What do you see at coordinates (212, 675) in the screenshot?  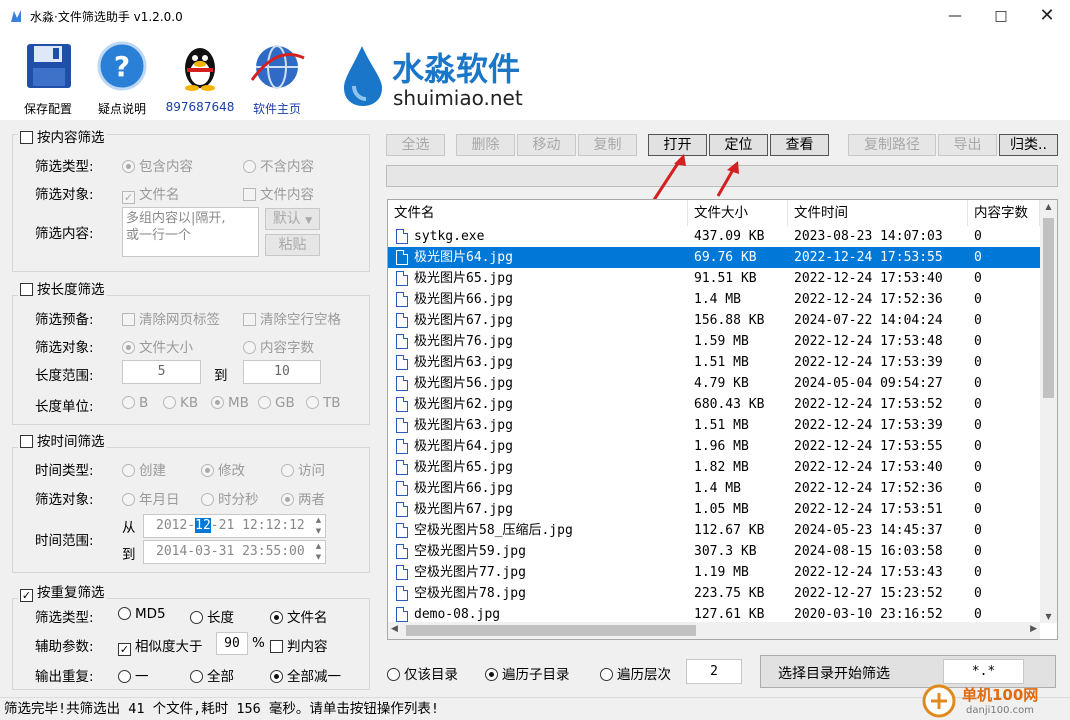 I see `output-all-radio: 全部` at bounding box center [212, 675].